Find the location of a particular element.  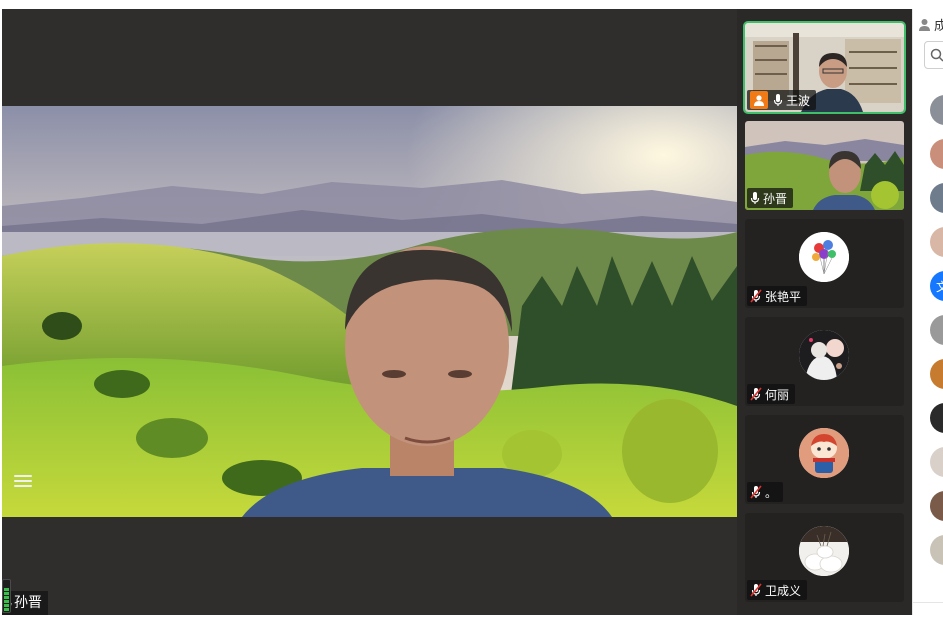

host-badge is located at coordinates (759, 100).